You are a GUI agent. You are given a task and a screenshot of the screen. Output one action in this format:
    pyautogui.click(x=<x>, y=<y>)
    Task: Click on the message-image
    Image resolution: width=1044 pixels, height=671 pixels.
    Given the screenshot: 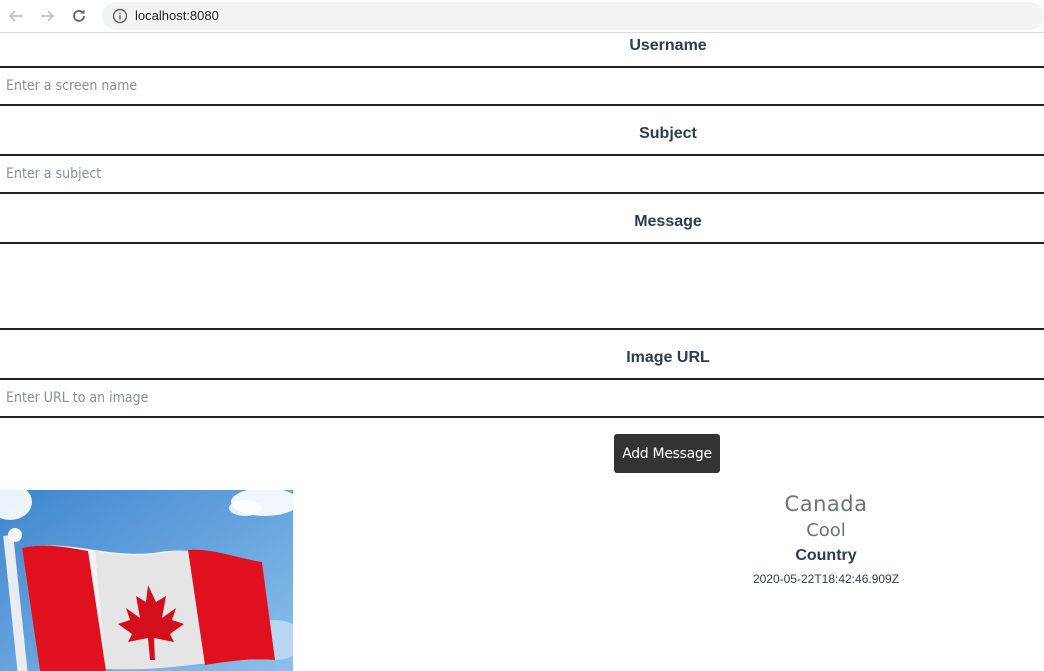 What is the action you would take?
    pyautogui.click(x=146, y=580)
    